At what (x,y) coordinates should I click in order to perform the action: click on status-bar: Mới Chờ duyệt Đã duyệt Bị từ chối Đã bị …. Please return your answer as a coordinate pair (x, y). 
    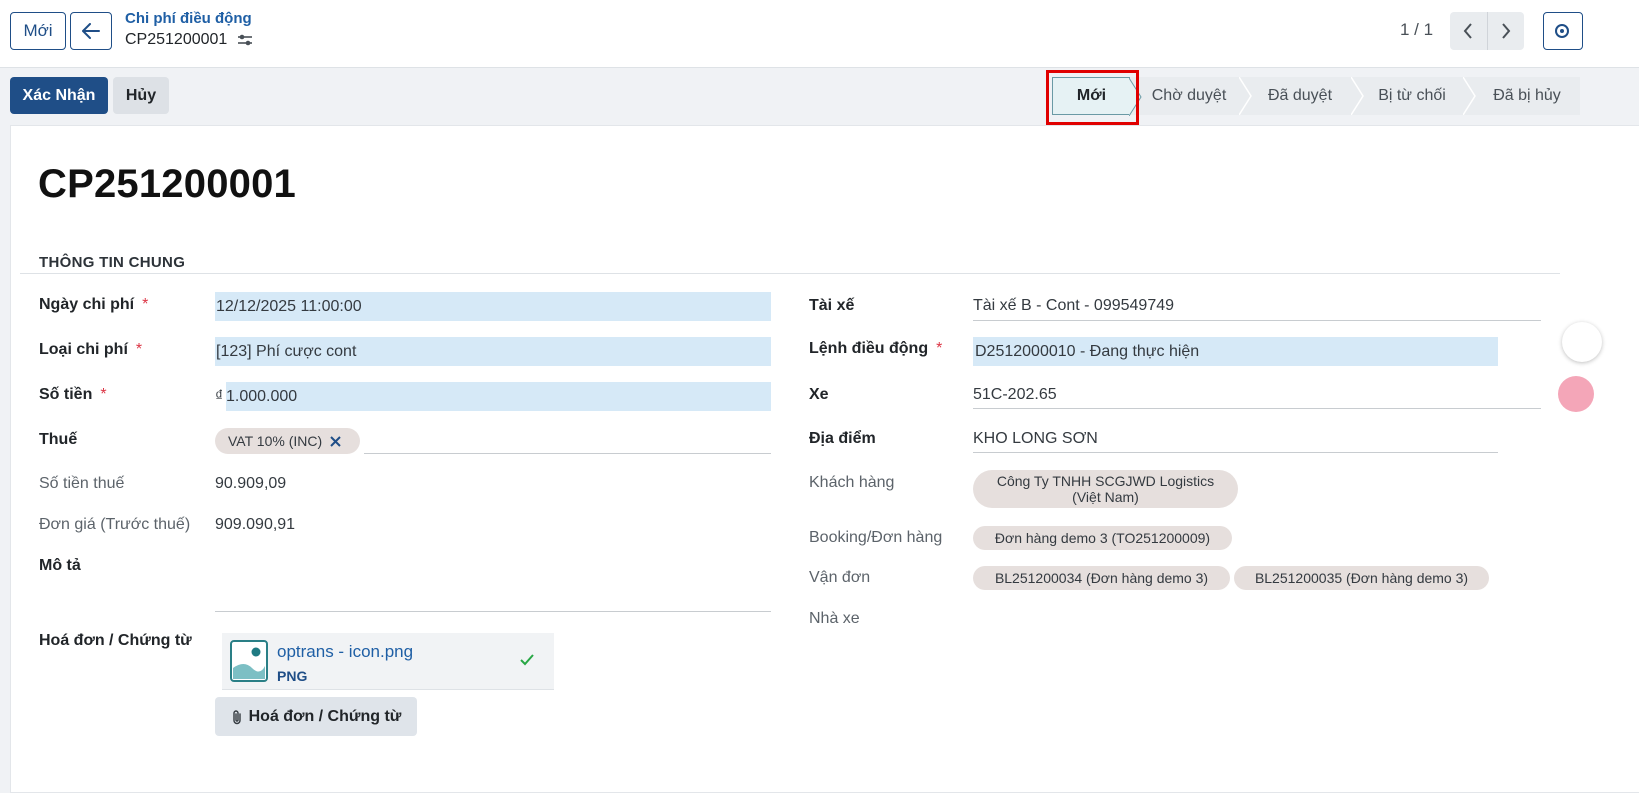
    Looking at the image, I should click on (1316, 96).